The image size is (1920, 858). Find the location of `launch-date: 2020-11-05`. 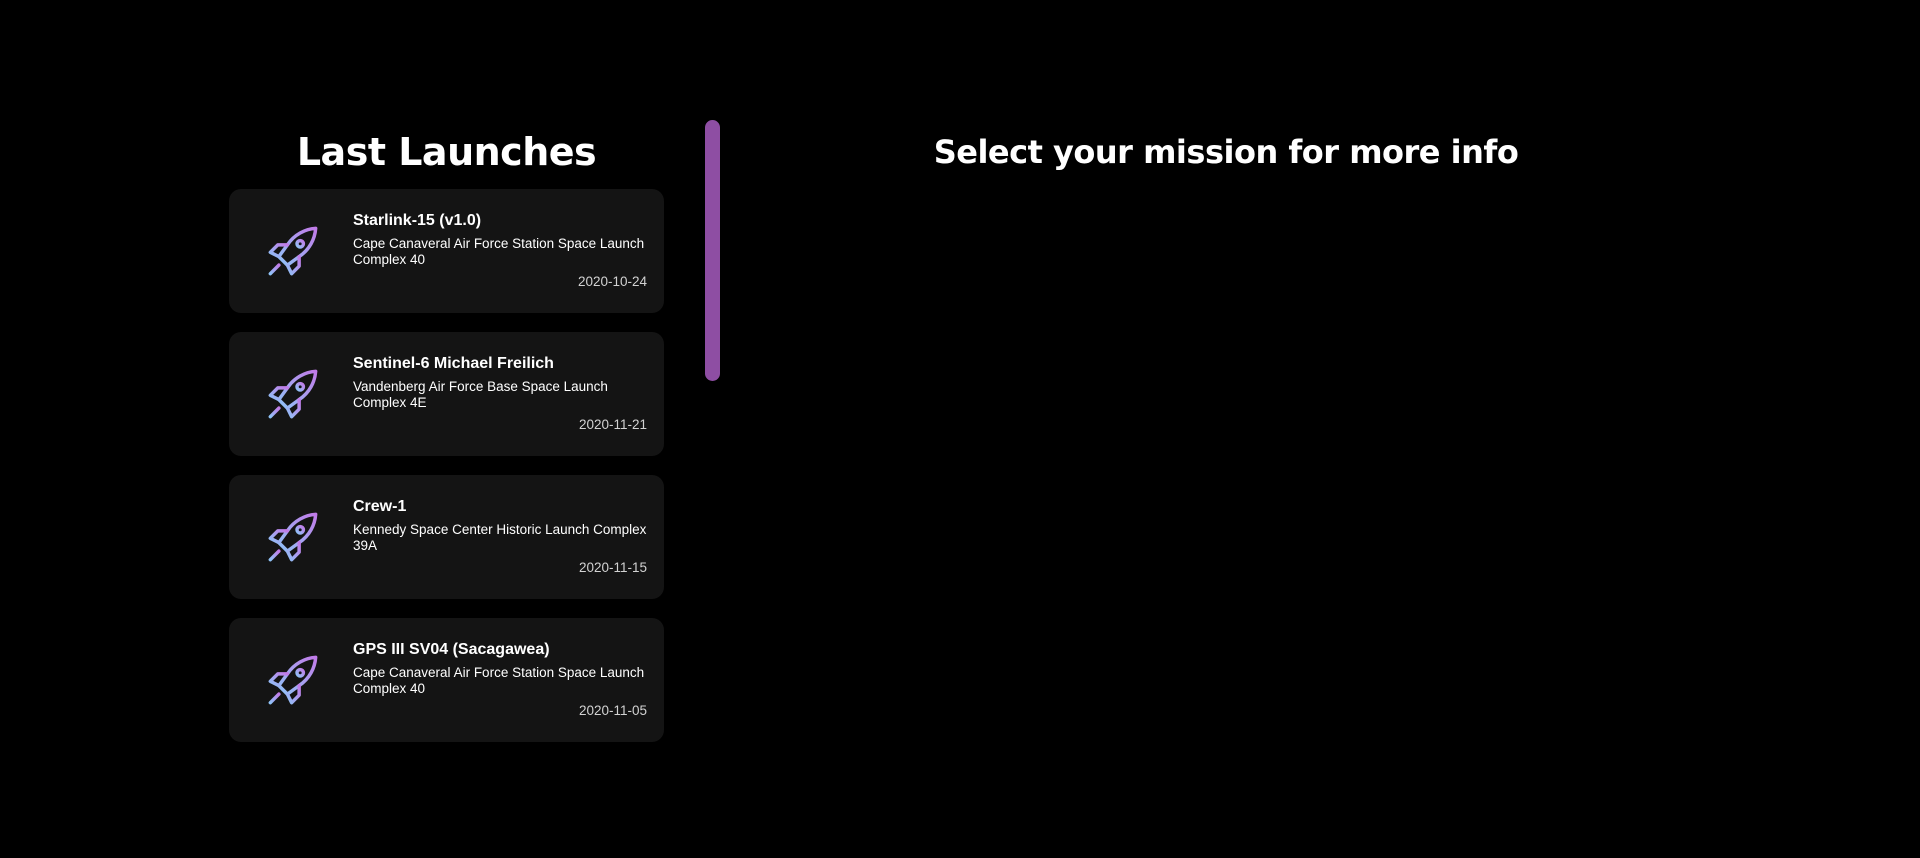

launch-date: 2020-11-05 is located at coordinates (612, 710).